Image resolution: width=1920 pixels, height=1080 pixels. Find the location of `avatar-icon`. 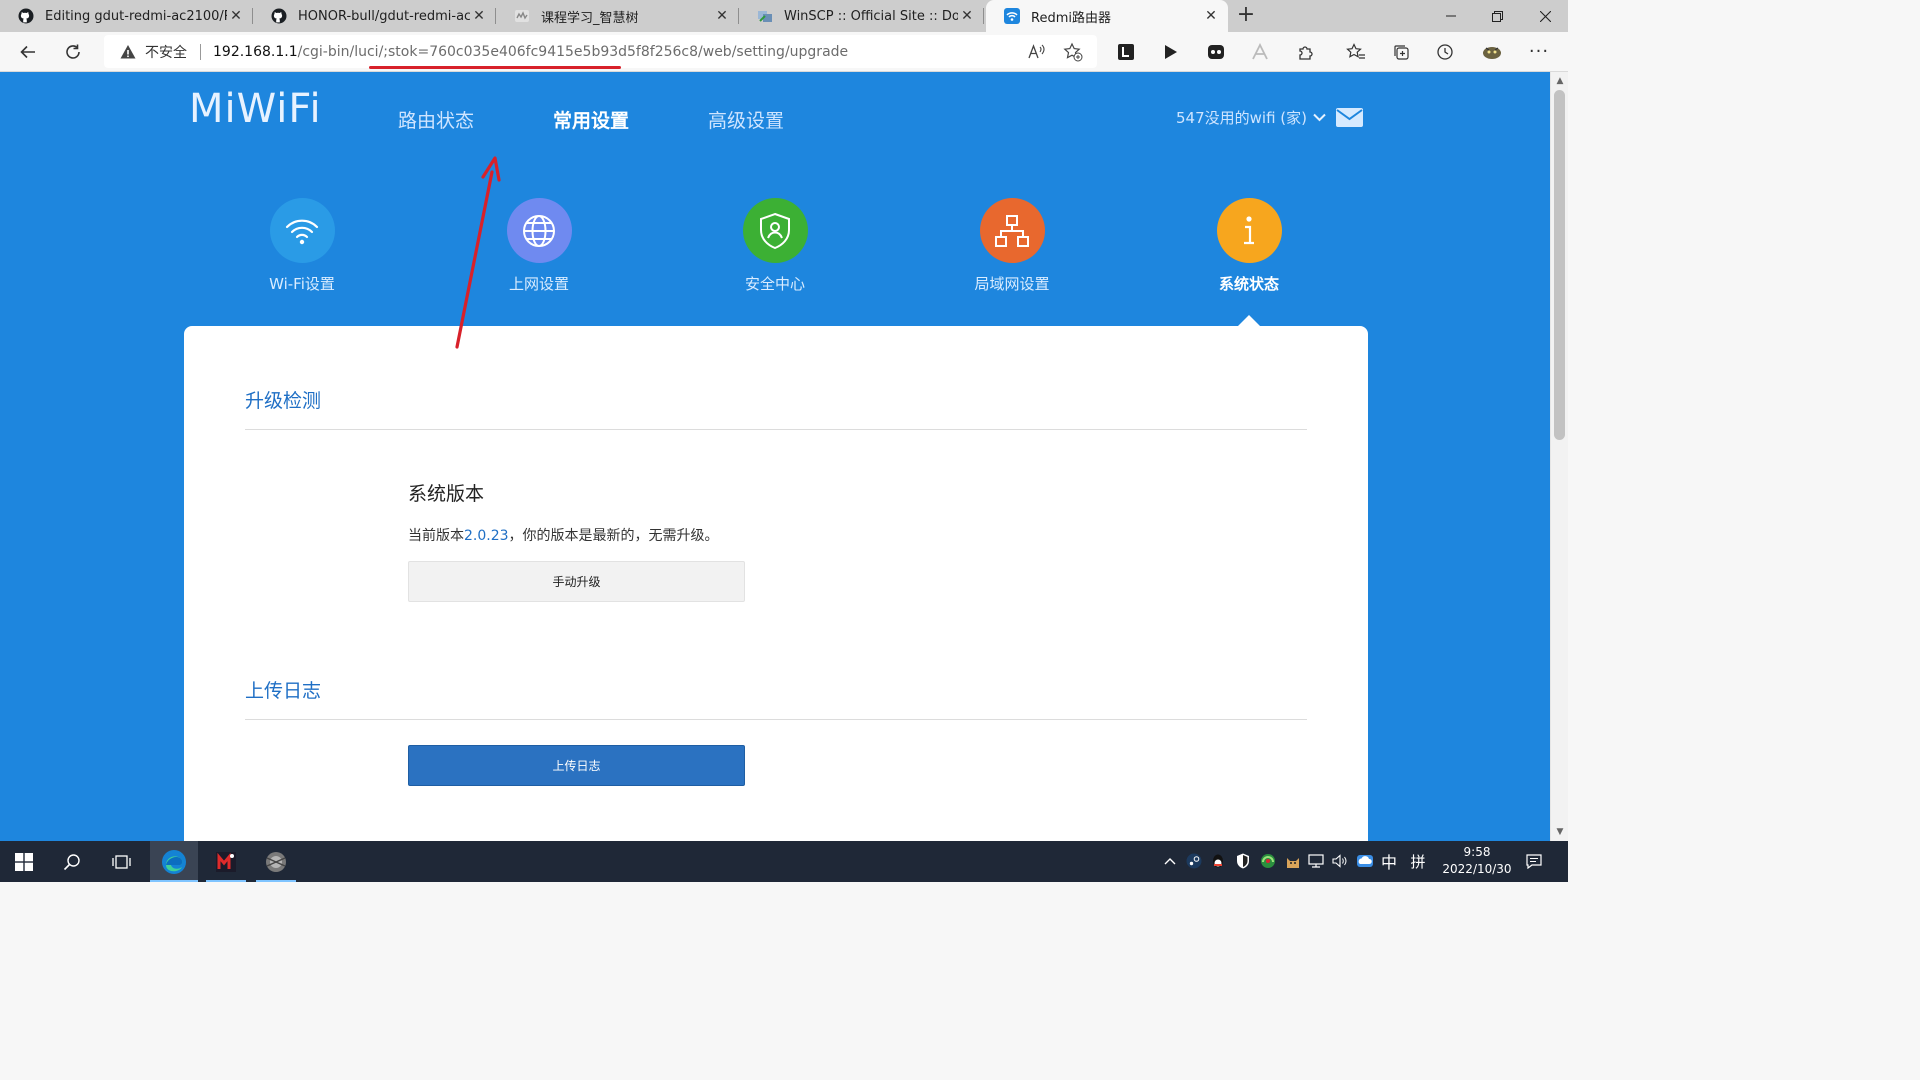

avatar-icon is located at coordinates (1492, 53).